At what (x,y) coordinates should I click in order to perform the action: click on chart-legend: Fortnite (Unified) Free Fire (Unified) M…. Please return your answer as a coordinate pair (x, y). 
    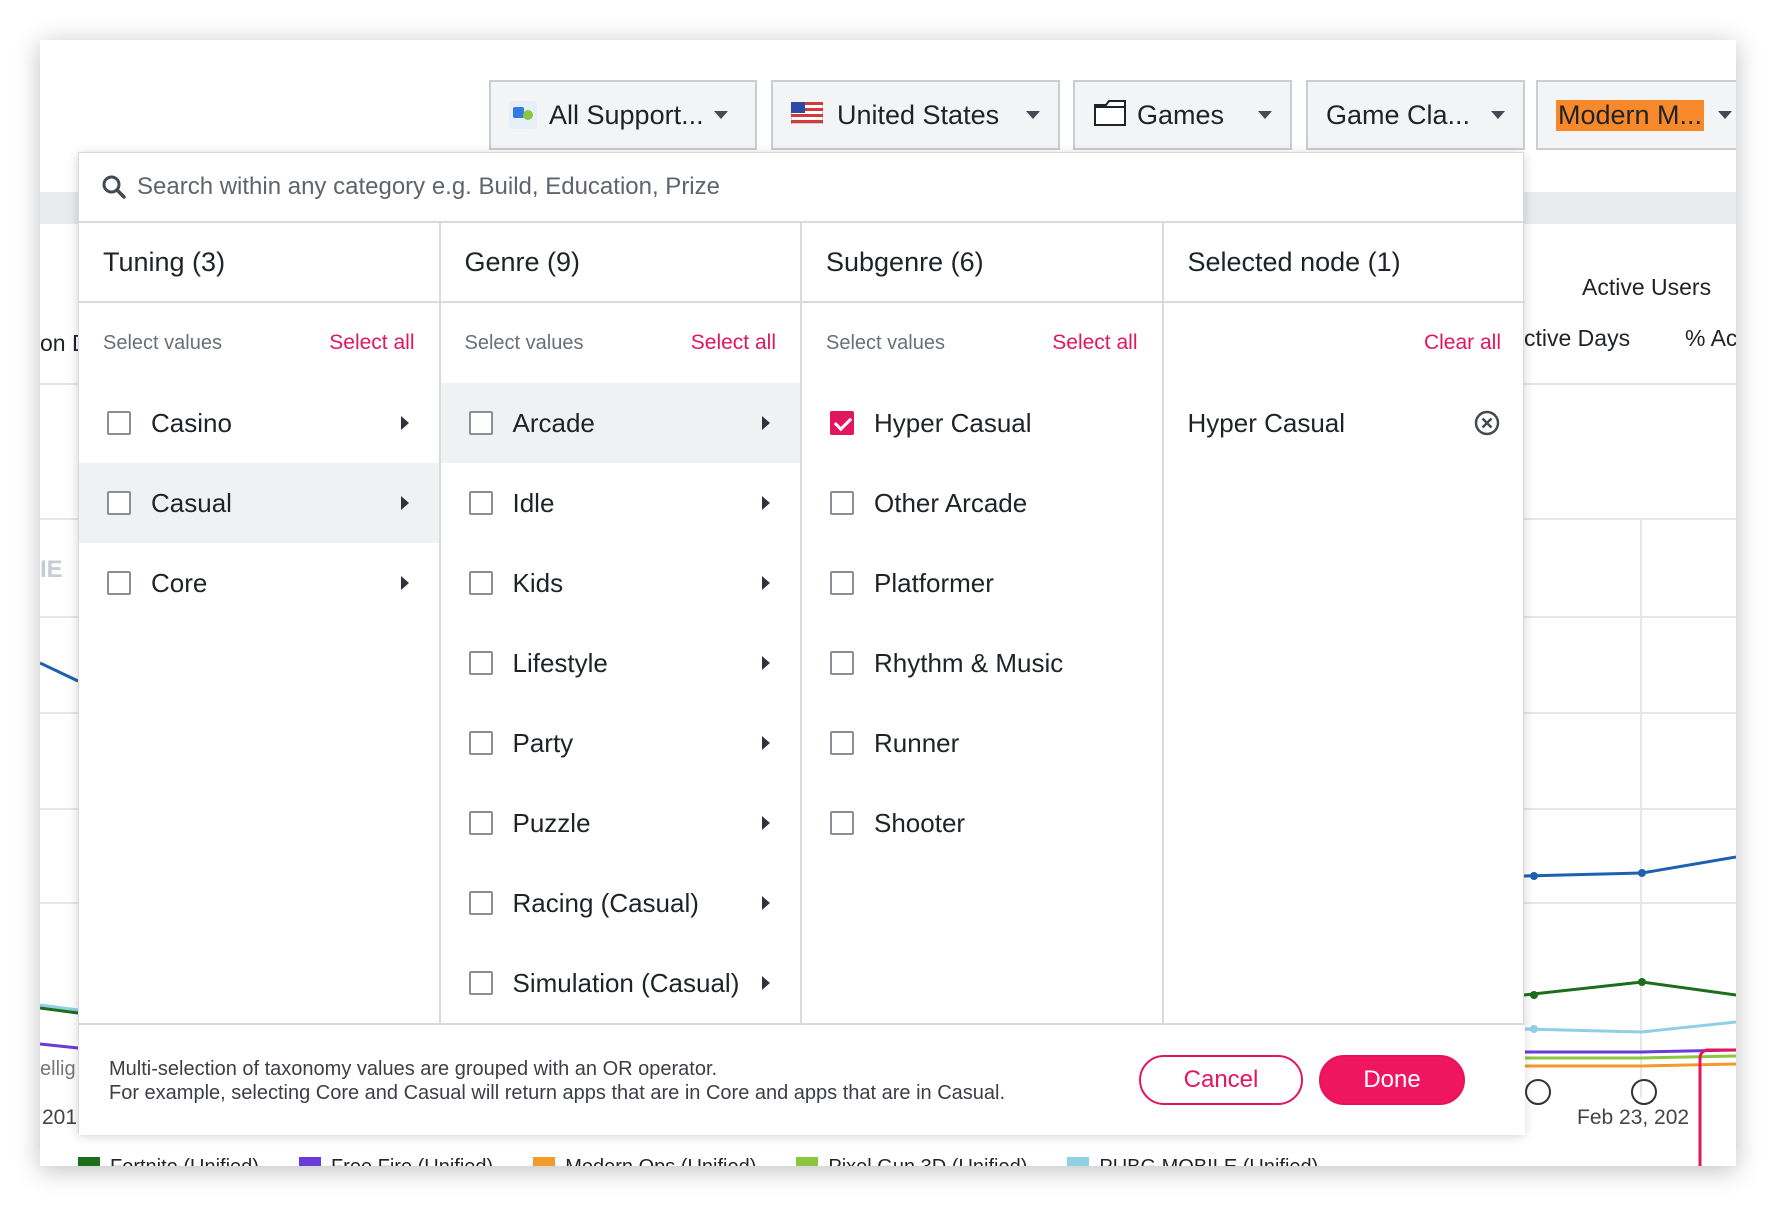
    Looking at the image, I should click on (698, 1161).